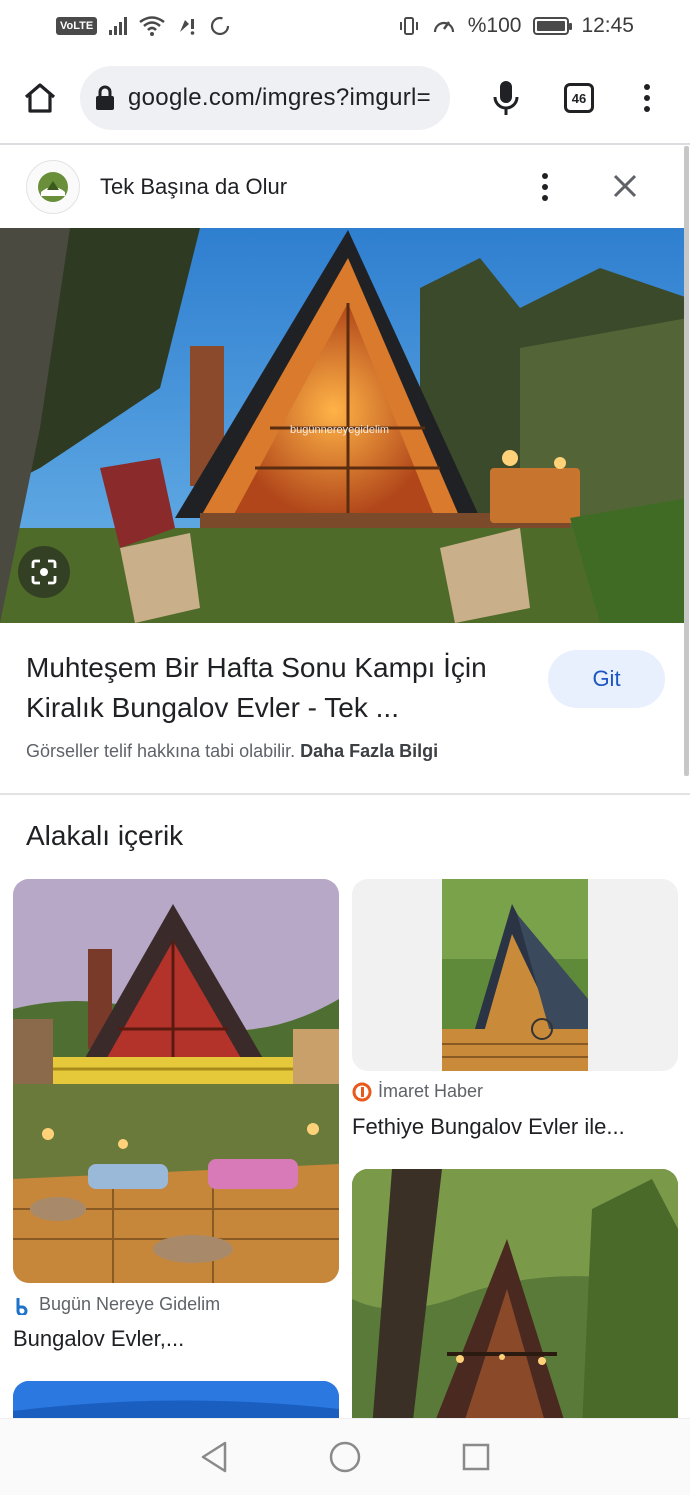 This screenshot has height=1495, width=690. Describe the element at coordinates (431, 1091) in the screenshot. I see `related-card-source-name: İmaret Haber` at that location.